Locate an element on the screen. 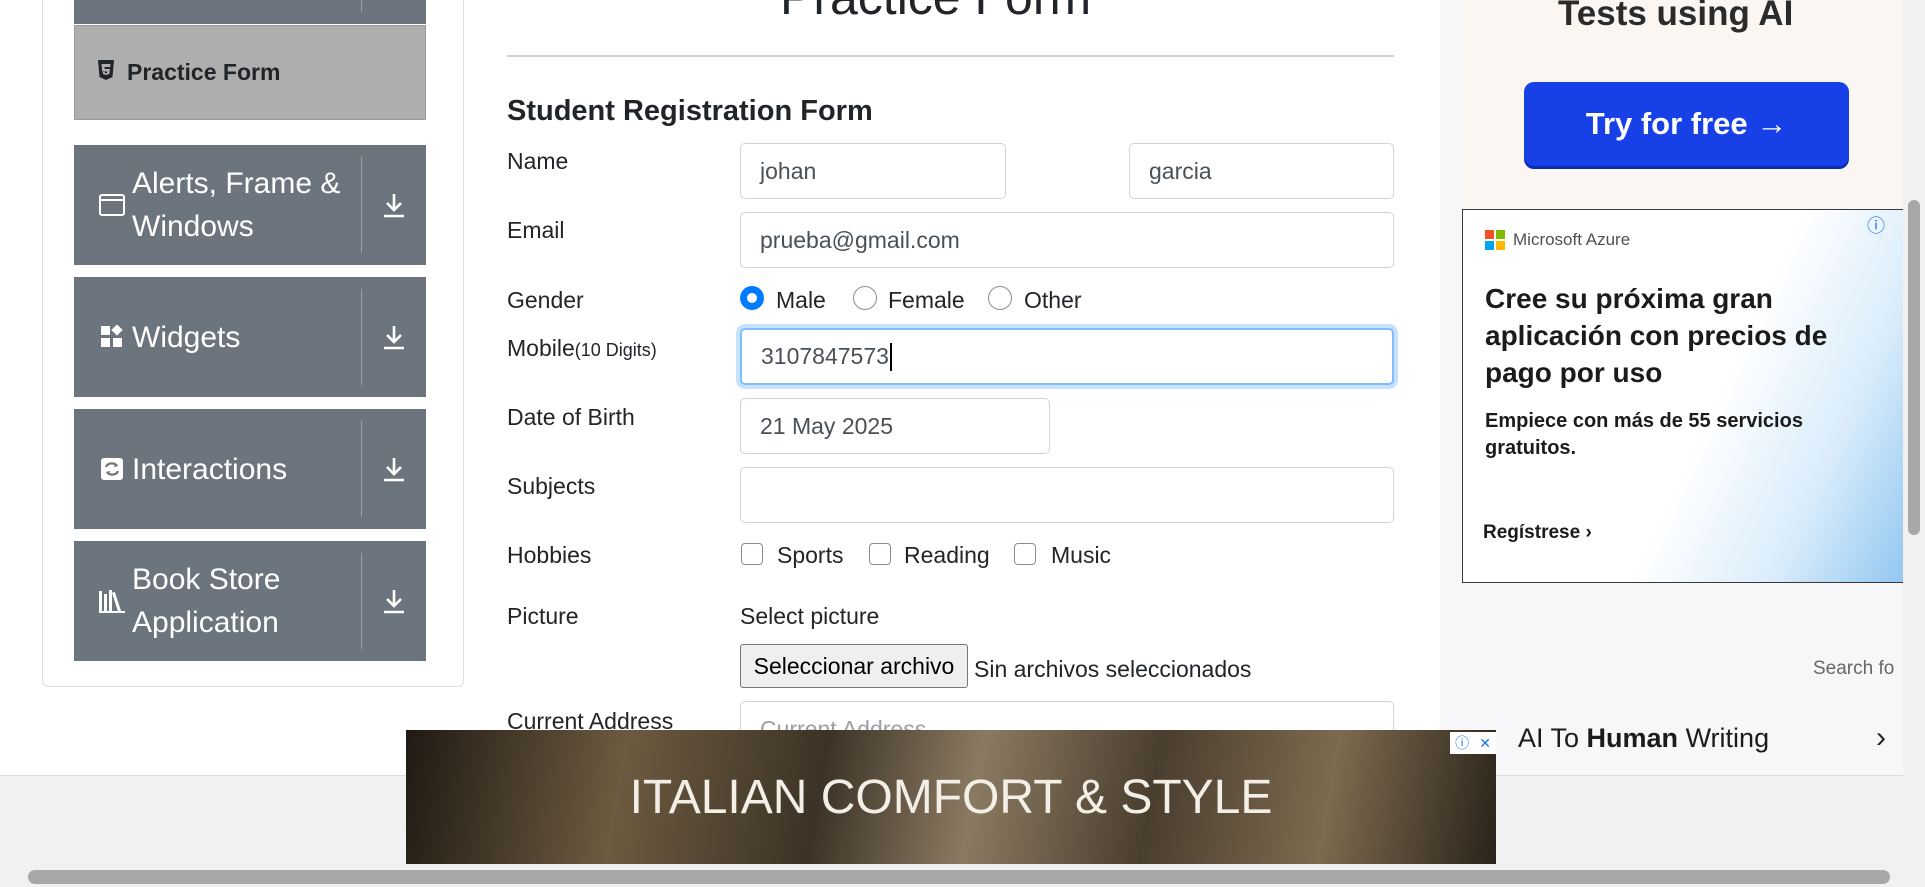 The image size is (1925, 887). books-icon is located at coordinates (112, 601).